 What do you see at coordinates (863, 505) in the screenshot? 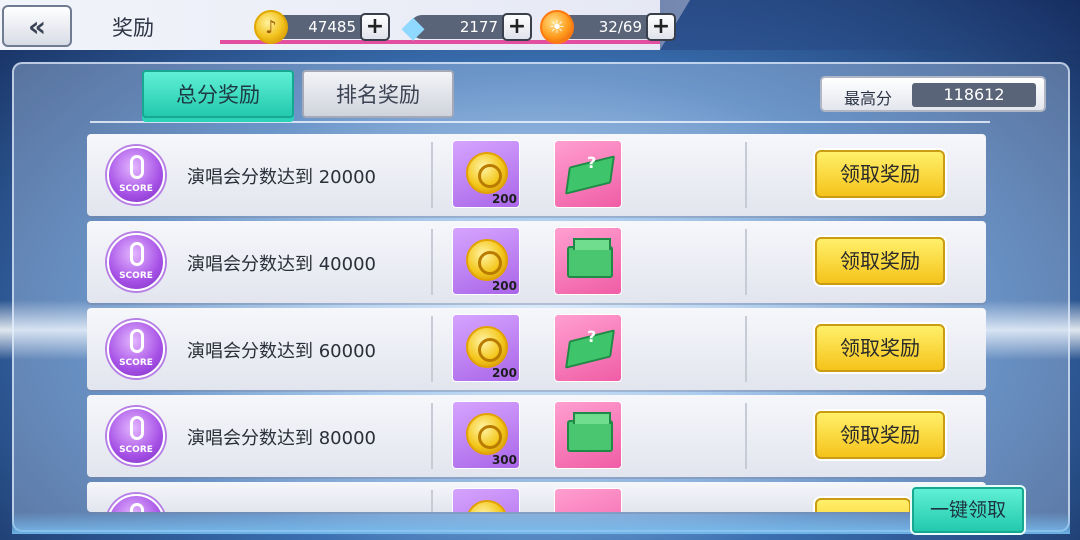
I see `claim-reward-button` at bounding box center [863, 505].